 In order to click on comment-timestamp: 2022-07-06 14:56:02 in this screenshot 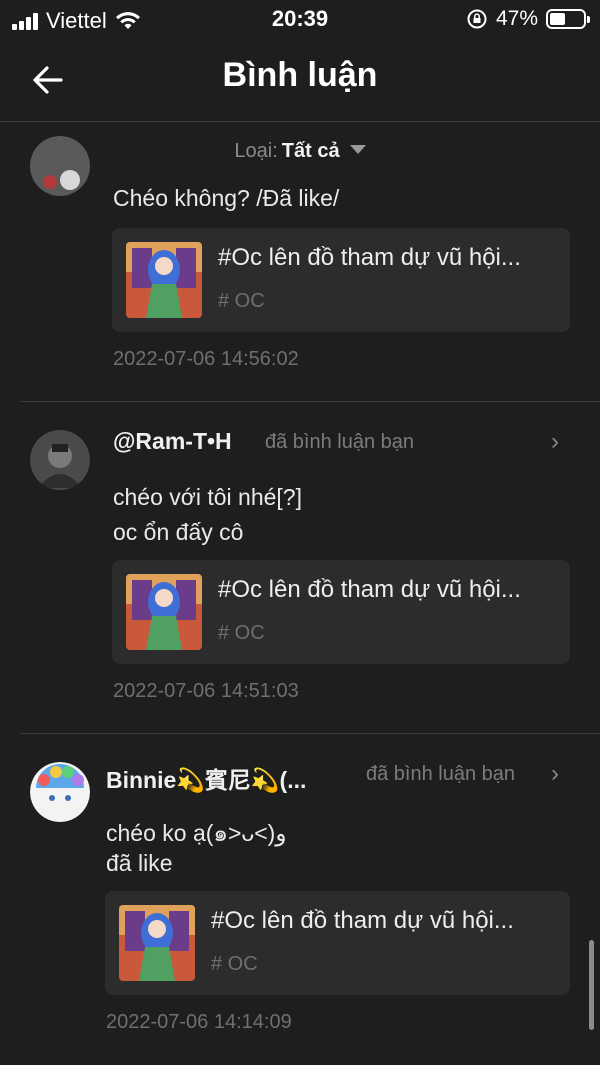, I will do `click(206, 359)`.